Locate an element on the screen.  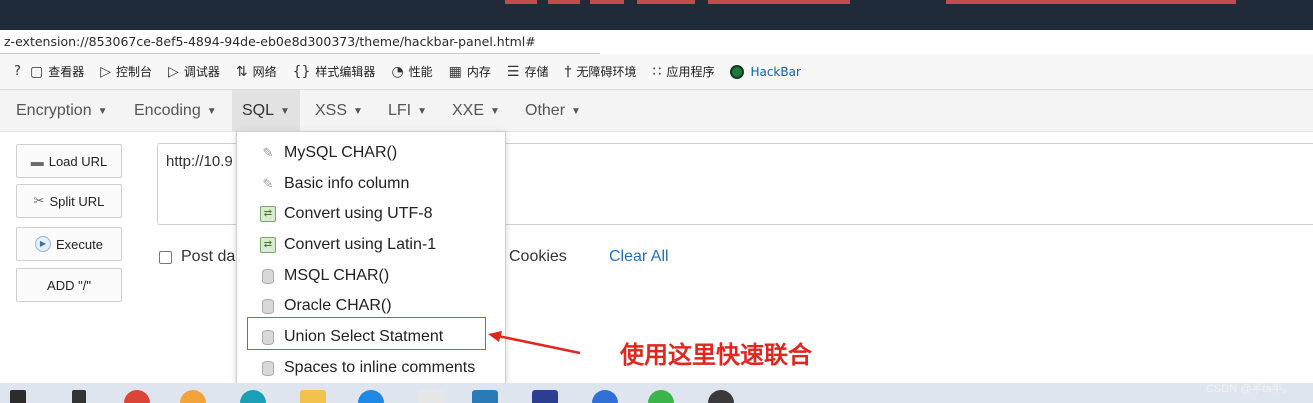
tab-network: ⇅ 网络 is located at coordinates (256, 72).